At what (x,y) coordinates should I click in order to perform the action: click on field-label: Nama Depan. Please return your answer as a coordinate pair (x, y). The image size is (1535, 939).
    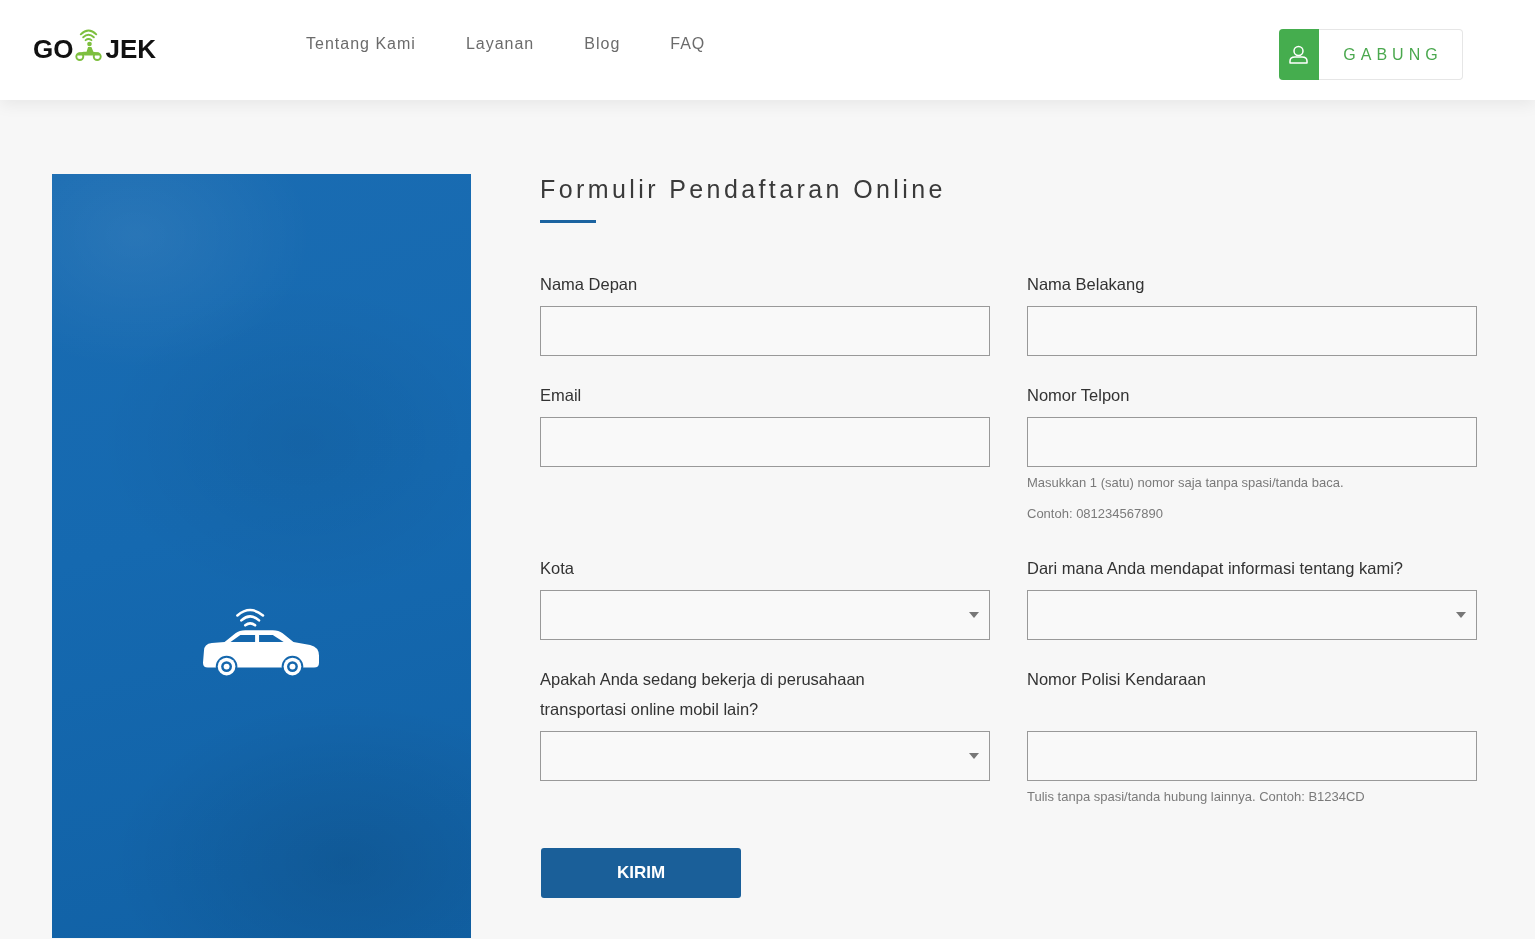
    Looking at the image, I should click on (589, 284).